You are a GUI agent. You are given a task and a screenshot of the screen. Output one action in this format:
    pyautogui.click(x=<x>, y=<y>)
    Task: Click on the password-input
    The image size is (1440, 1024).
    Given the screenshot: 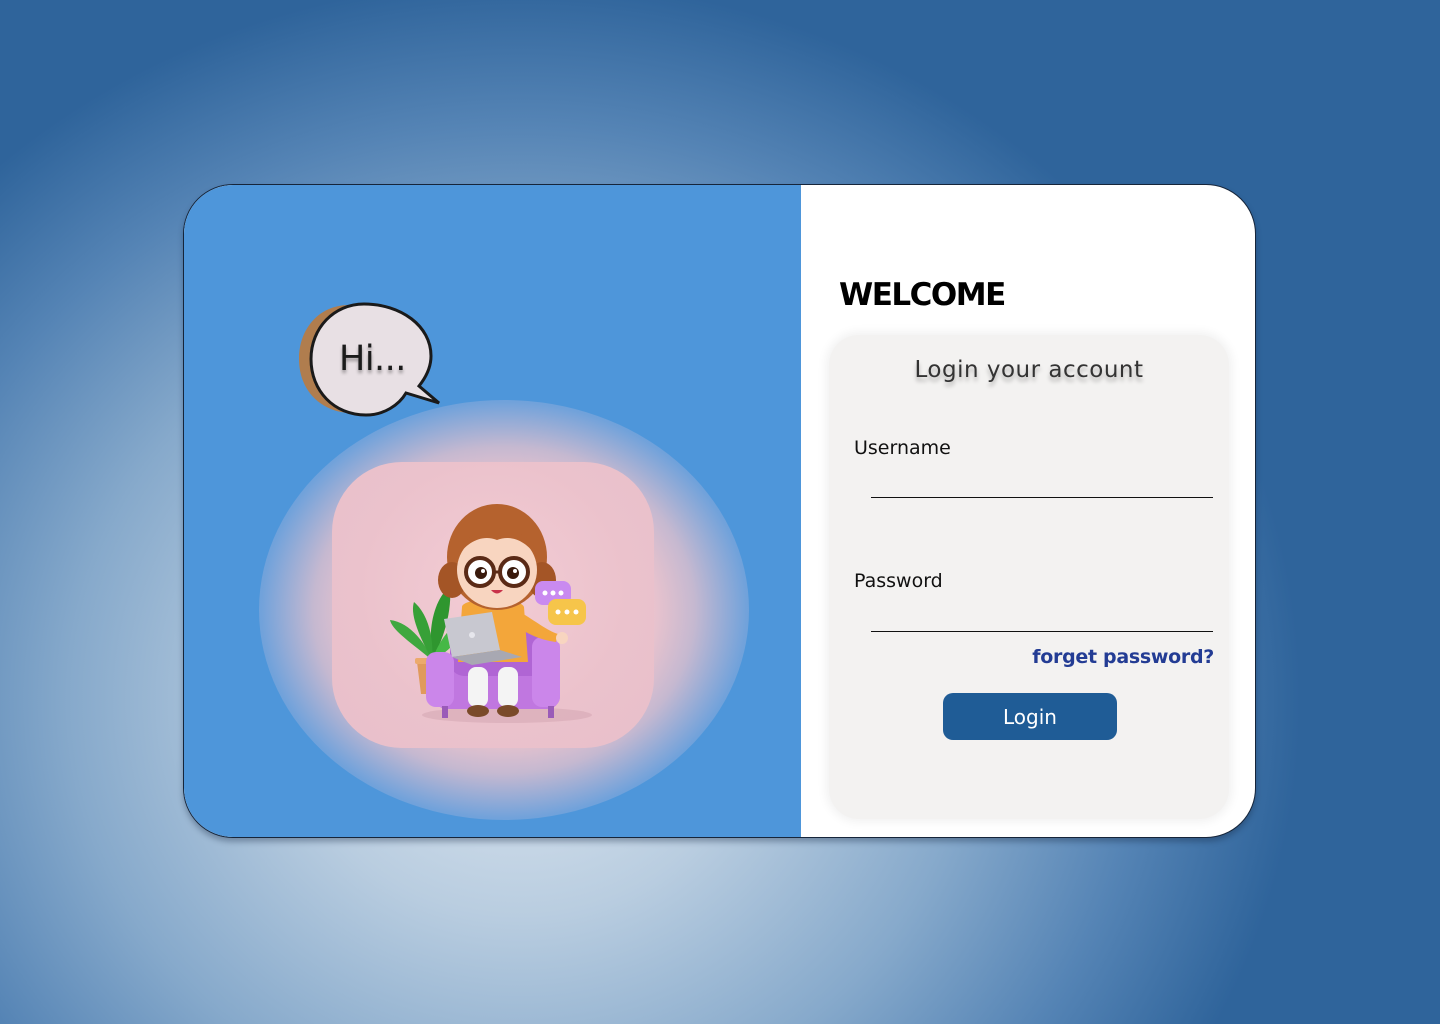 What is the action you would take?
    pyautogui.click(x=1042, y=616)
    